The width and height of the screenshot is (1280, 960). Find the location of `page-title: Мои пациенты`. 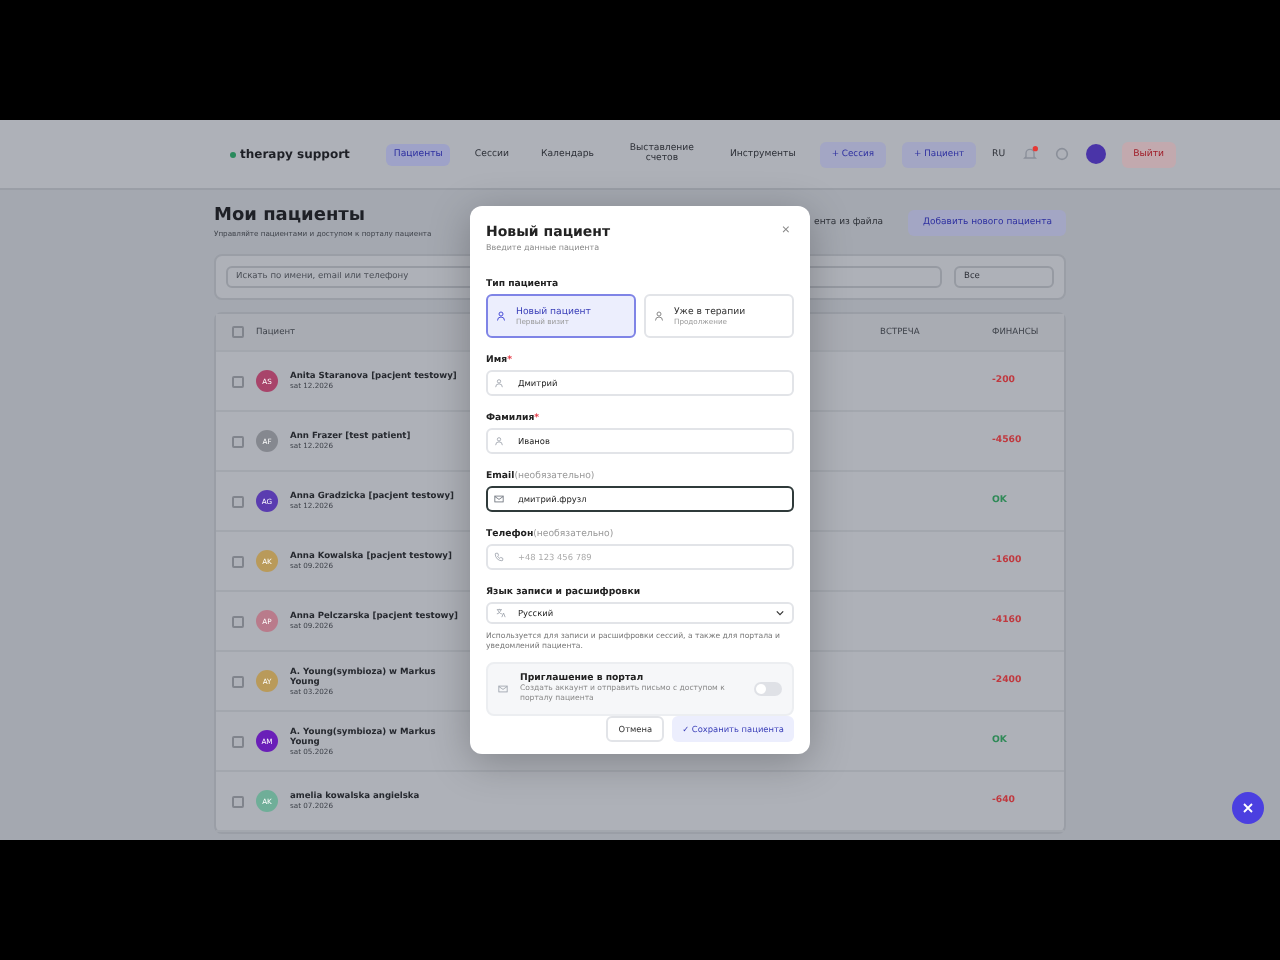

page-title: Мои пациенты is located at coordinates (291, 216).